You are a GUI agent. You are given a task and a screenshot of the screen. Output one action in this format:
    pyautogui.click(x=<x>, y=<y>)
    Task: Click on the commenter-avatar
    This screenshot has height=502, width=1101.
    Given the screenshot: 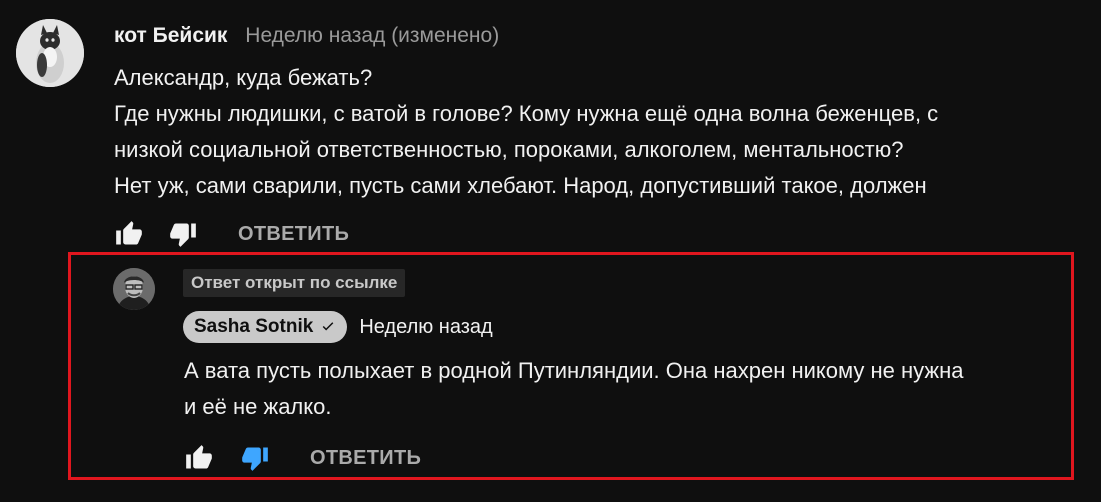 What is the action you would take?
    pyautogui.click(x=50, y=53)
    